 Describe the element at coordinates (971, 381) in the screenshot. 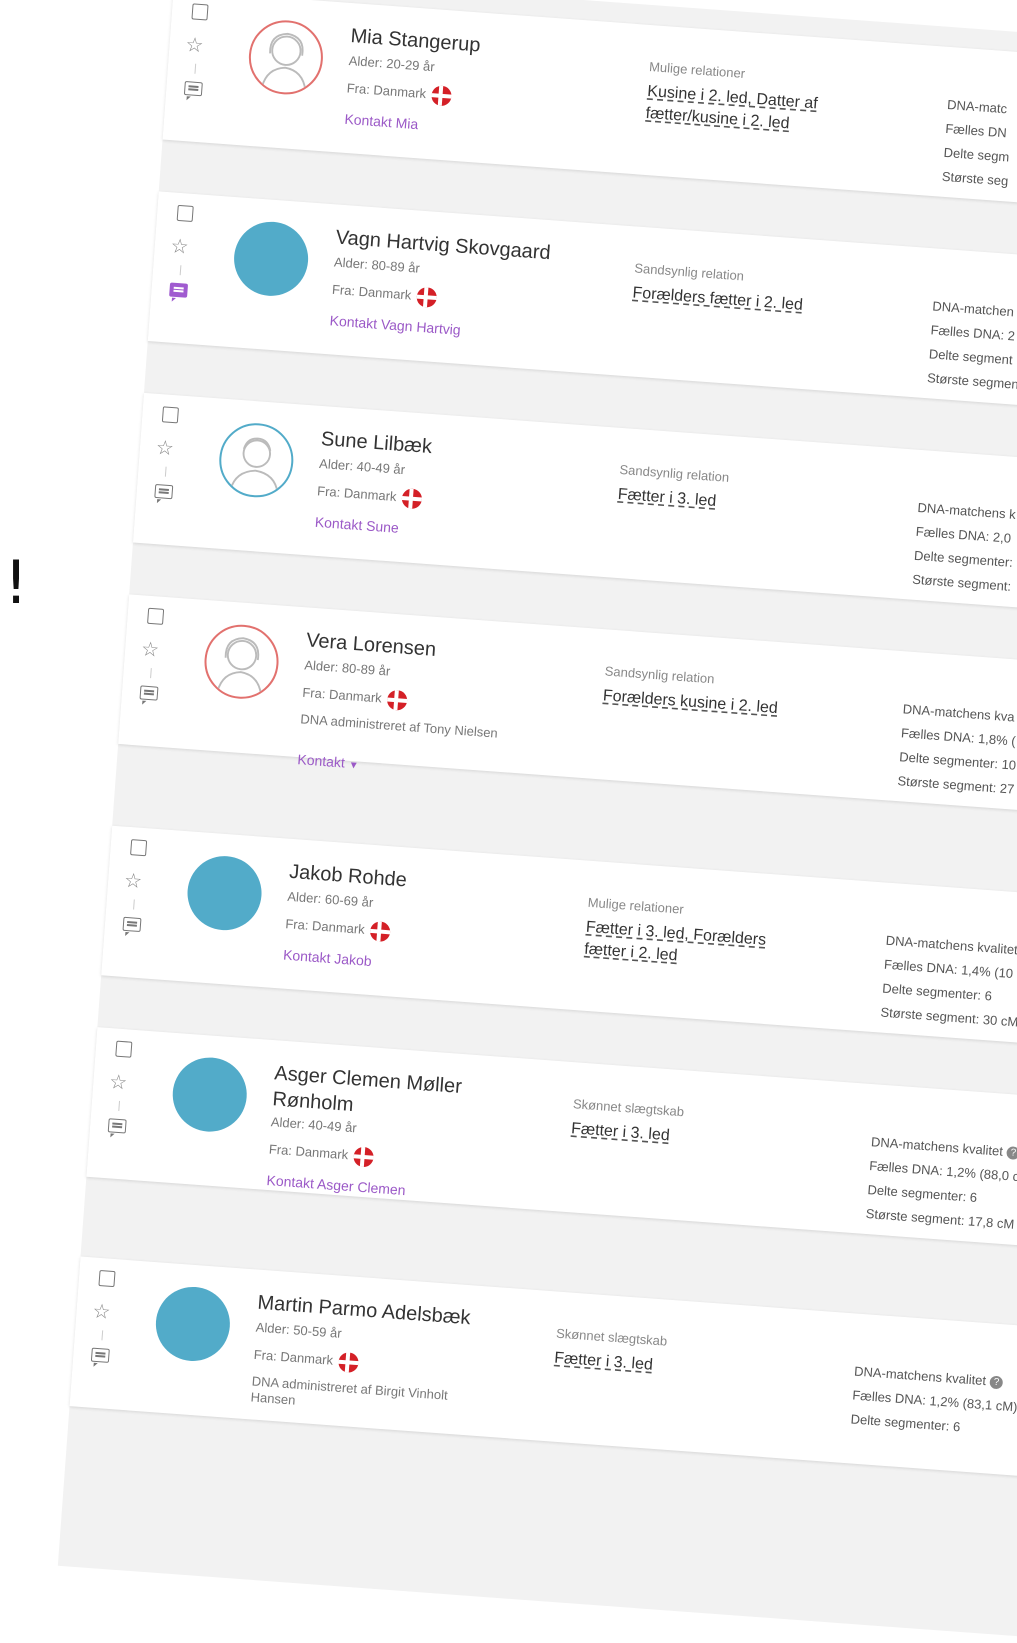

I see `dna-largest-segment: Største segmen` at that location.